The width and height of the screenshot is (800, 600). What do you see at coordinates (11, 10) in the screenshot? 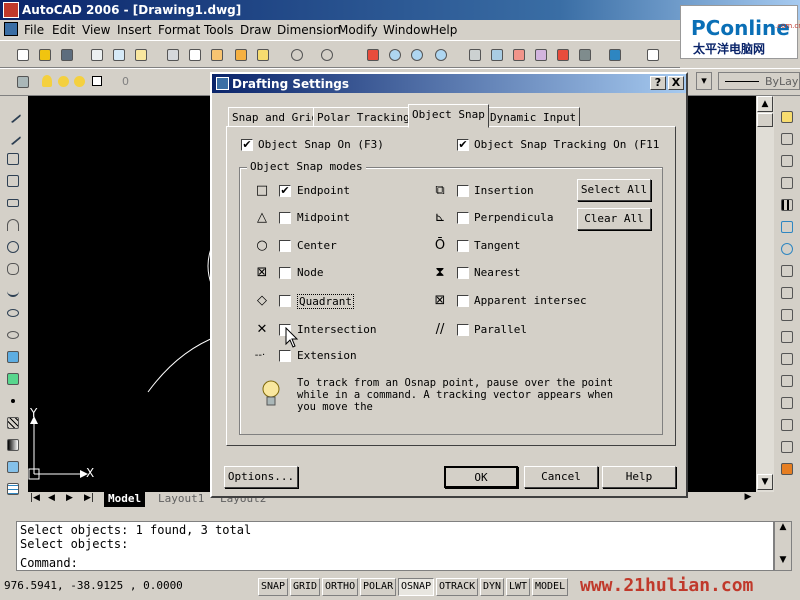
I see `autocad-app-icon` at bounding box center [11, 10].